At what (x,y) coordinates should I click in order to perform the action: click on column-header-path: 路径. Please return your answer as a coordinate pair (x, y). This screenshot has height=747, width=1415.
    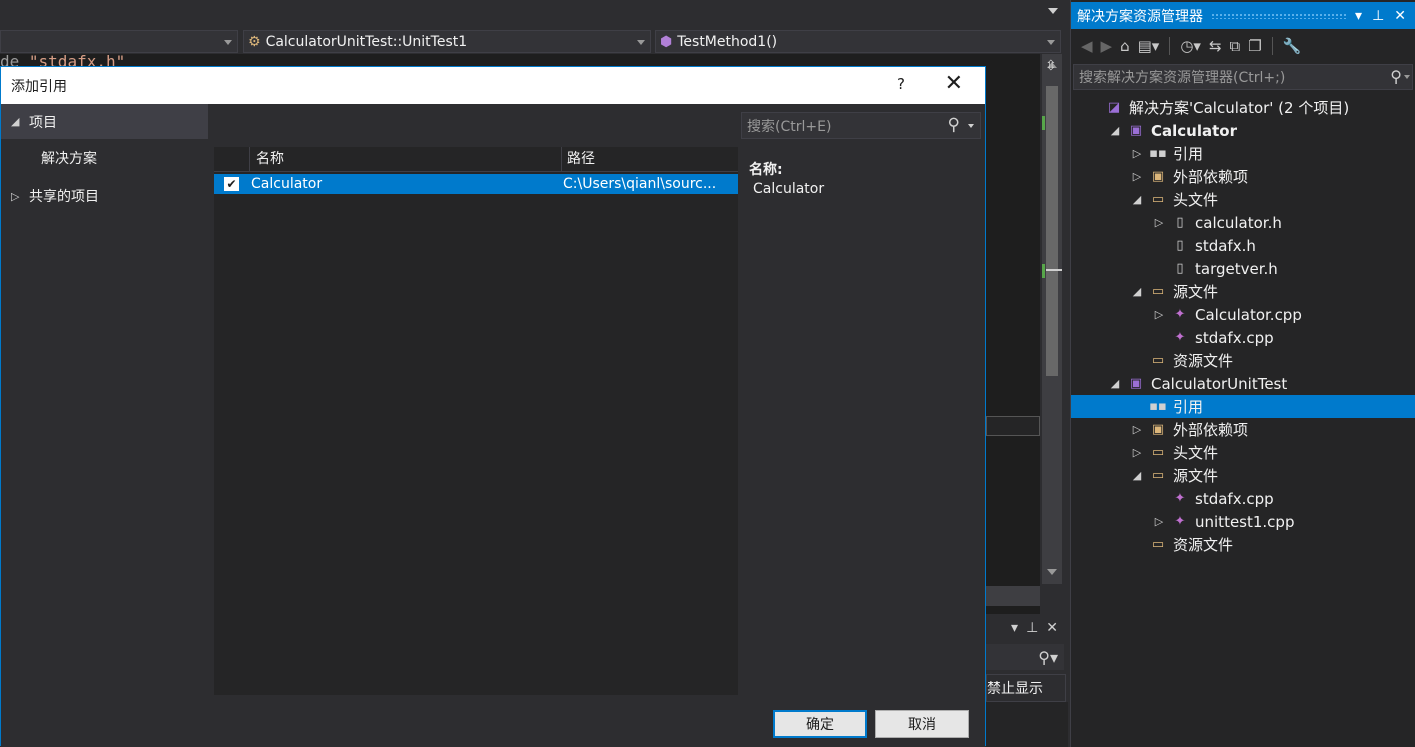
    Looking at the image, I should click on (650, 159).